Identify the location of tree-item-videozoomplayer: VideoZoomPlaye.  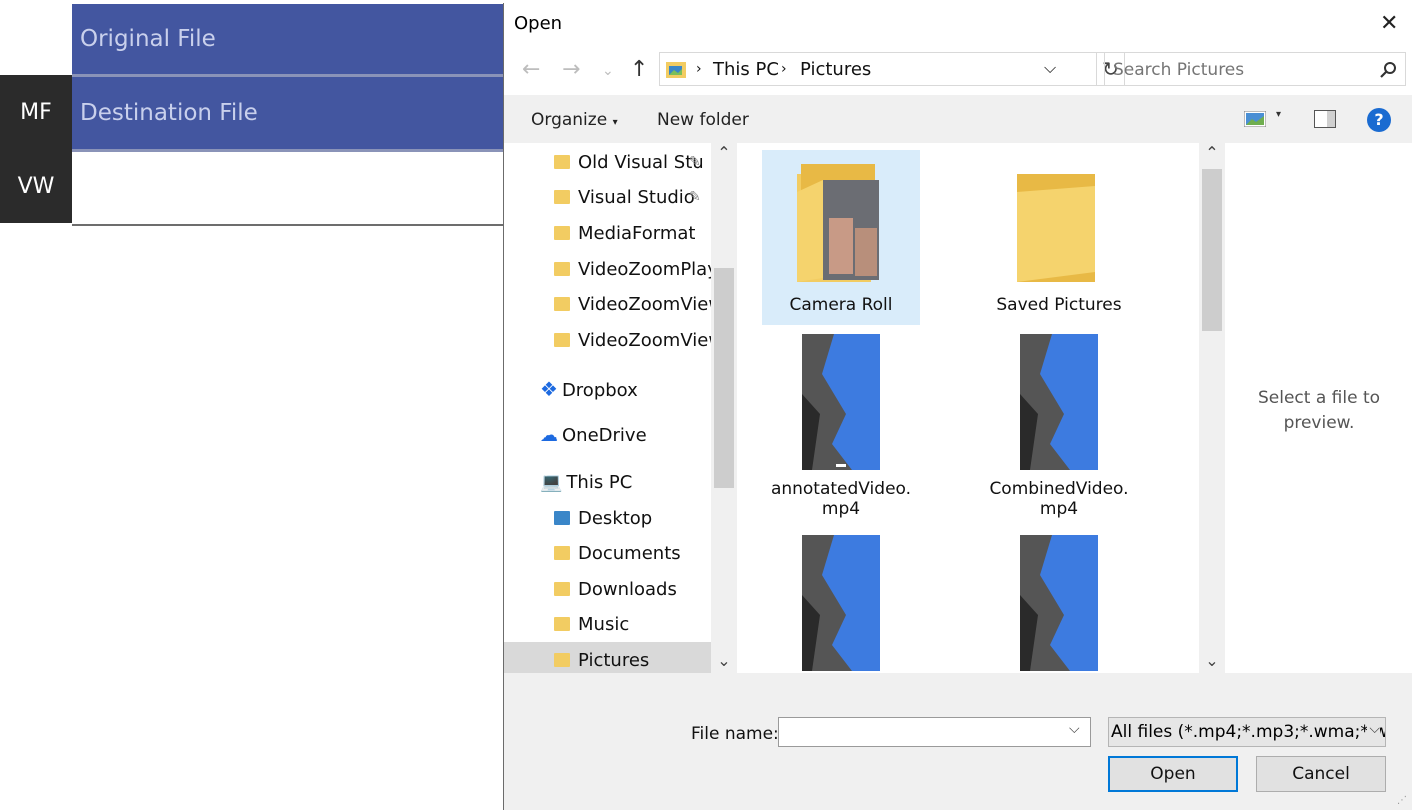
(632, 269).